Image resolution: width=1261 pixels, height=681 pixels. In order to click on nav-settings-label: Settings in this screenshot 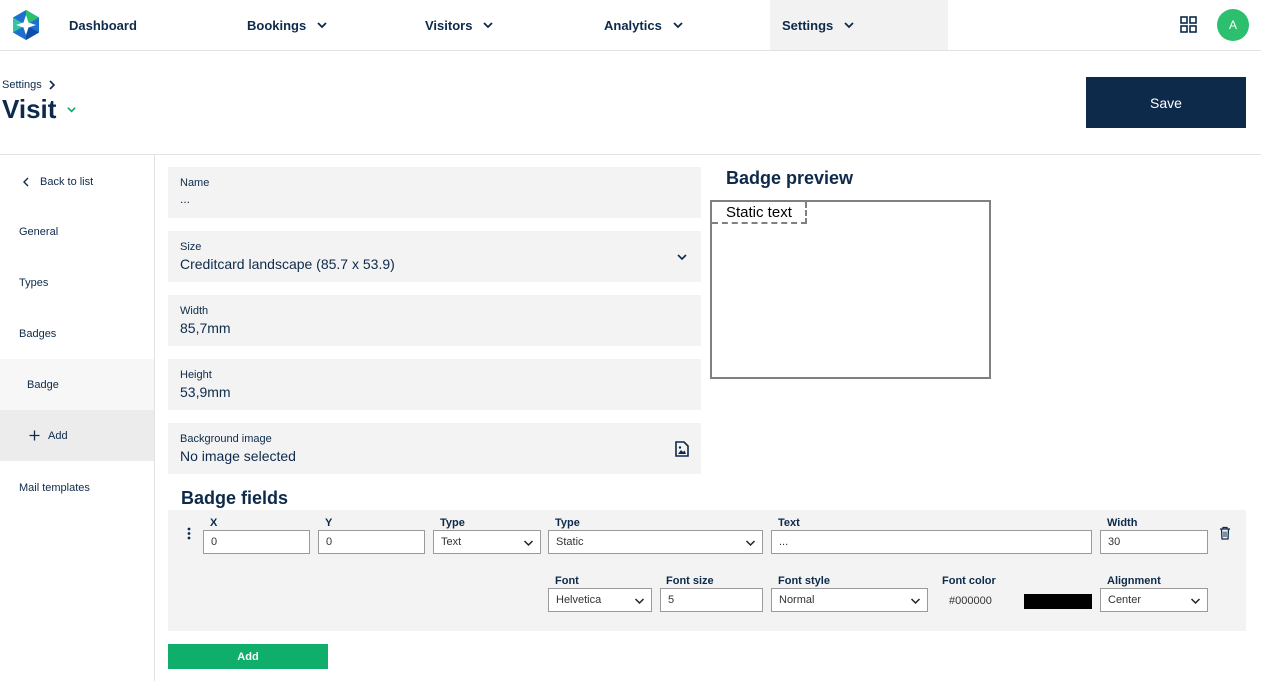, I will do `click(808, 25)`.